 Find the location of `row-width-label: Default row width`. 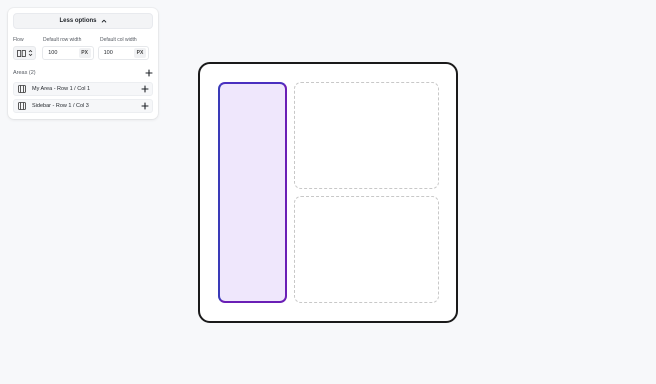

row-width-label: Default row width is located at coordinates (62, 40).